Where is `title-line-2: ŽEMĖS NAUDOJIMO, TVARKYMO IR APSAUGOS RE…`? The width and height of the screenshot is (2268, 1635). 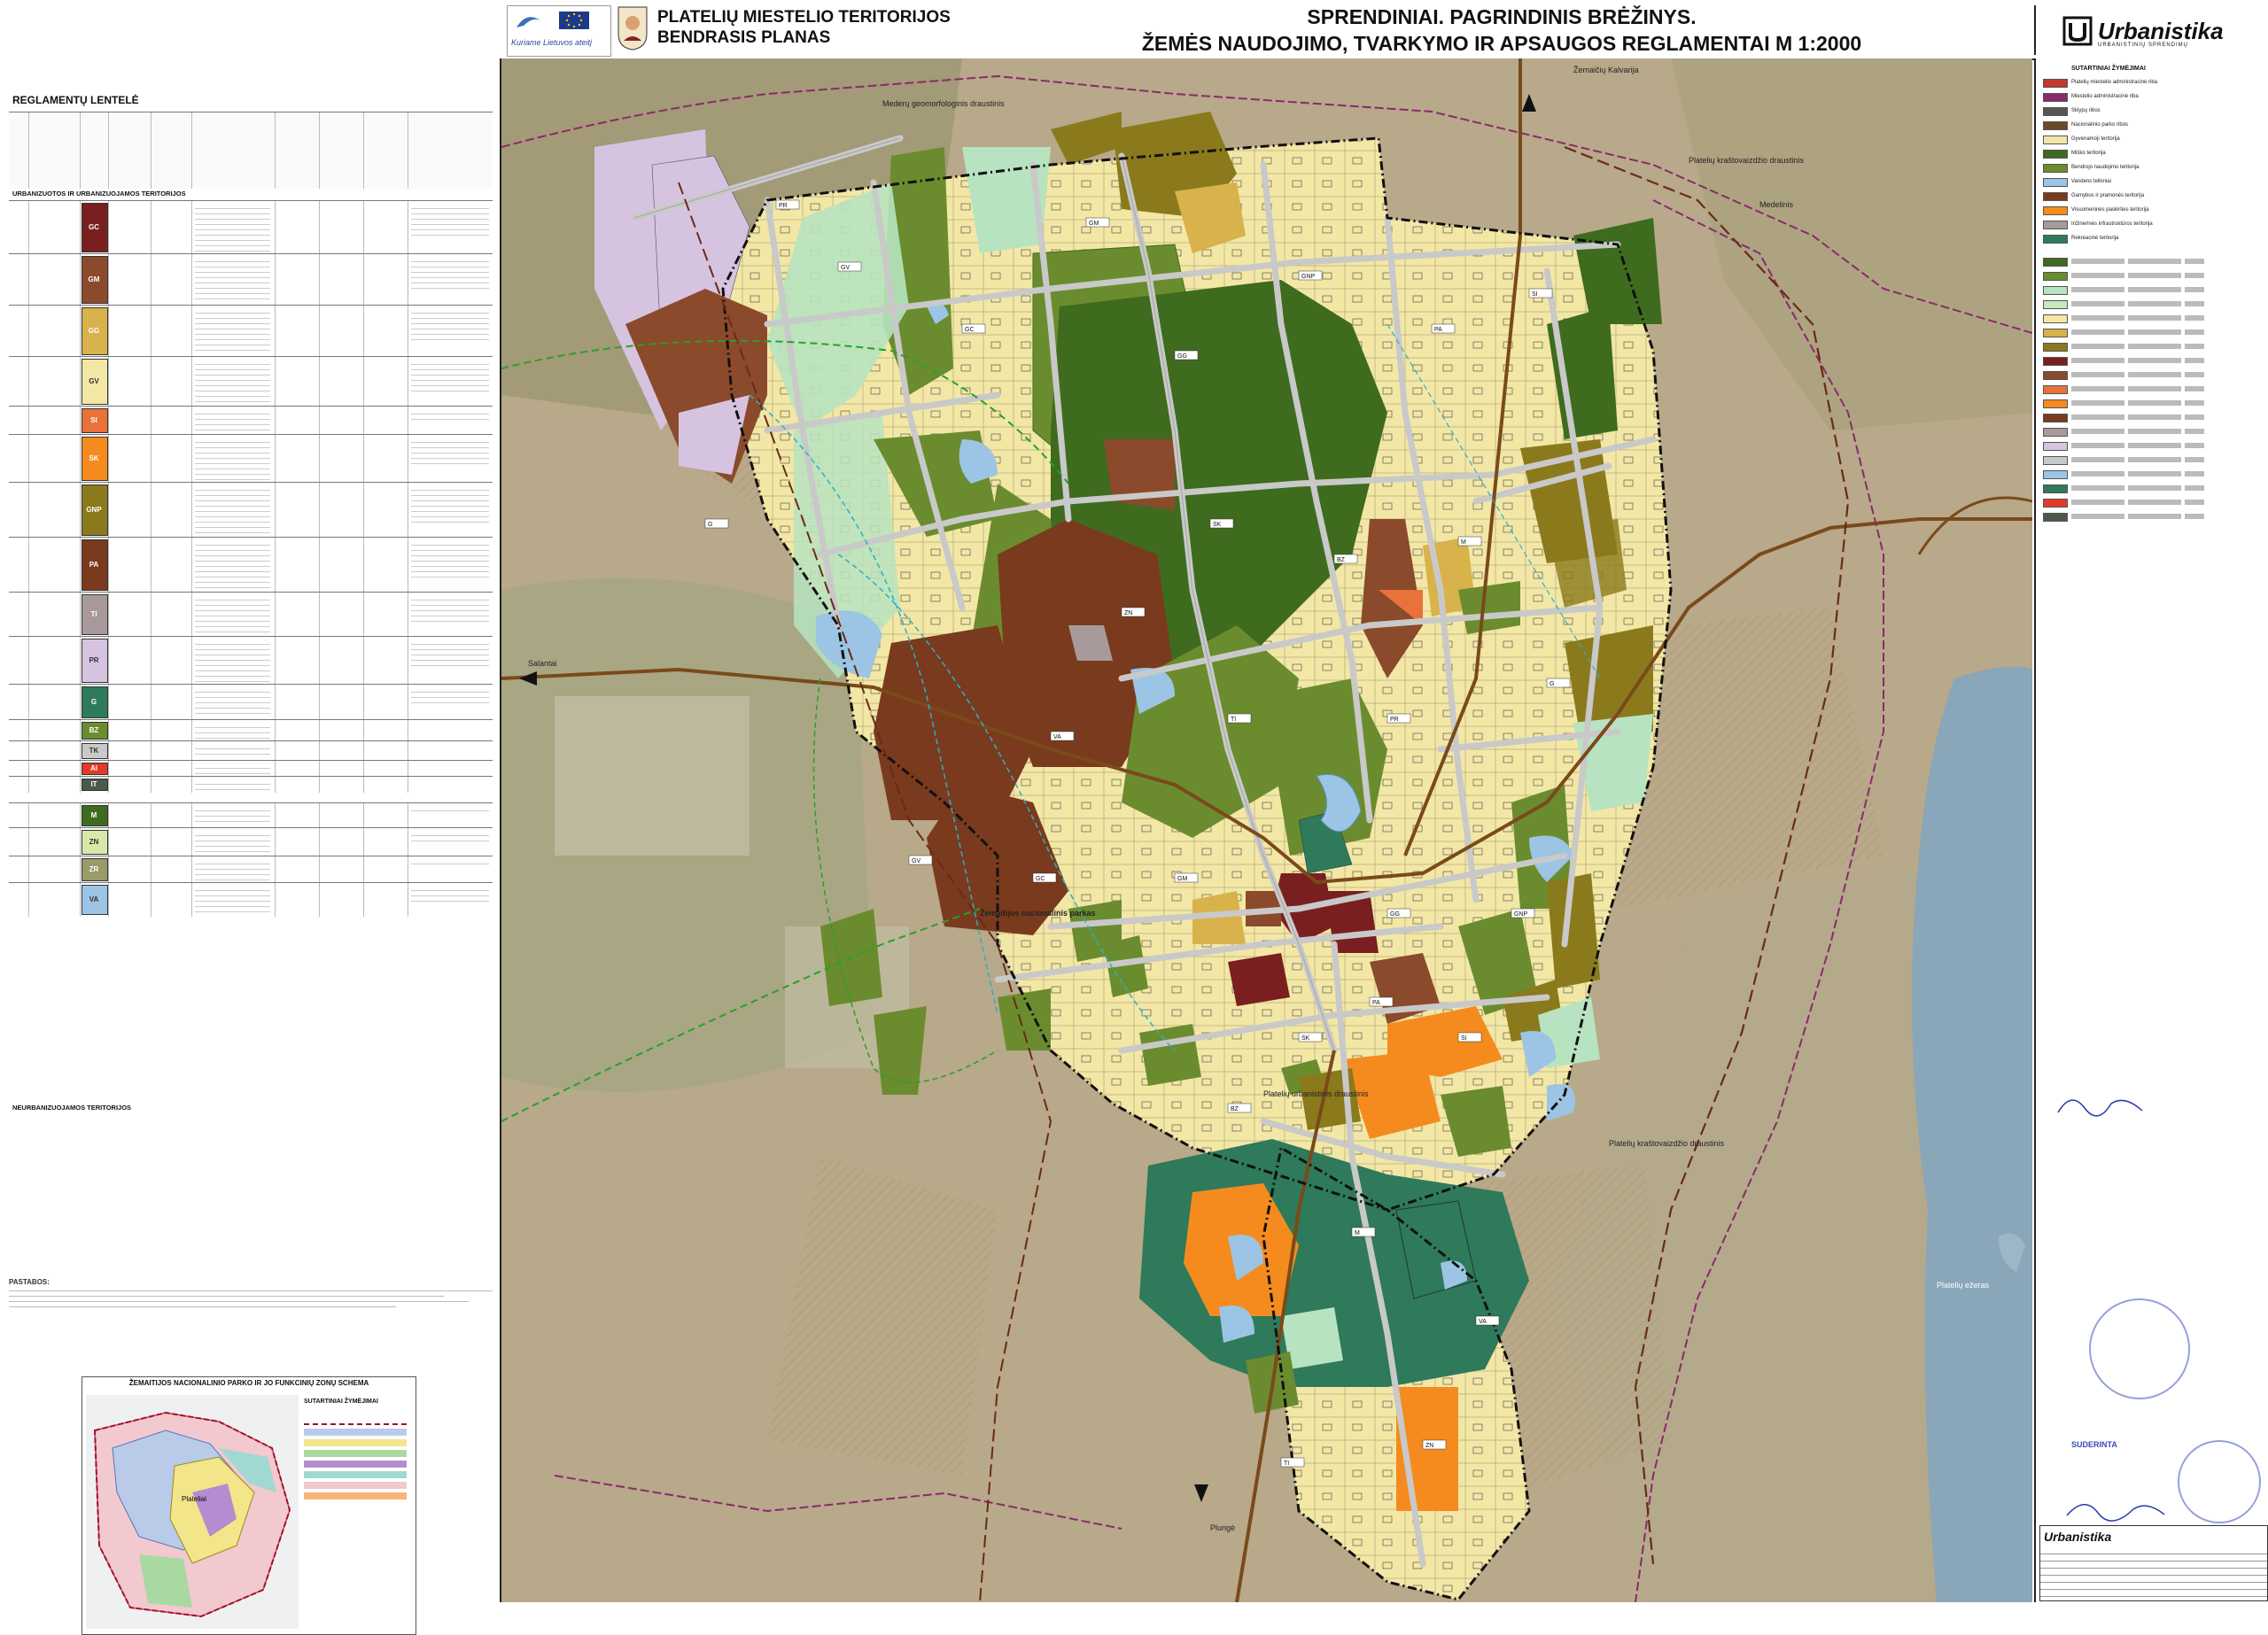 title-line-2: ŽEMĖS NAUDOJIMO, TVARKYMO IR APSAUGOS RE… is located at coordinates (1501, 44).